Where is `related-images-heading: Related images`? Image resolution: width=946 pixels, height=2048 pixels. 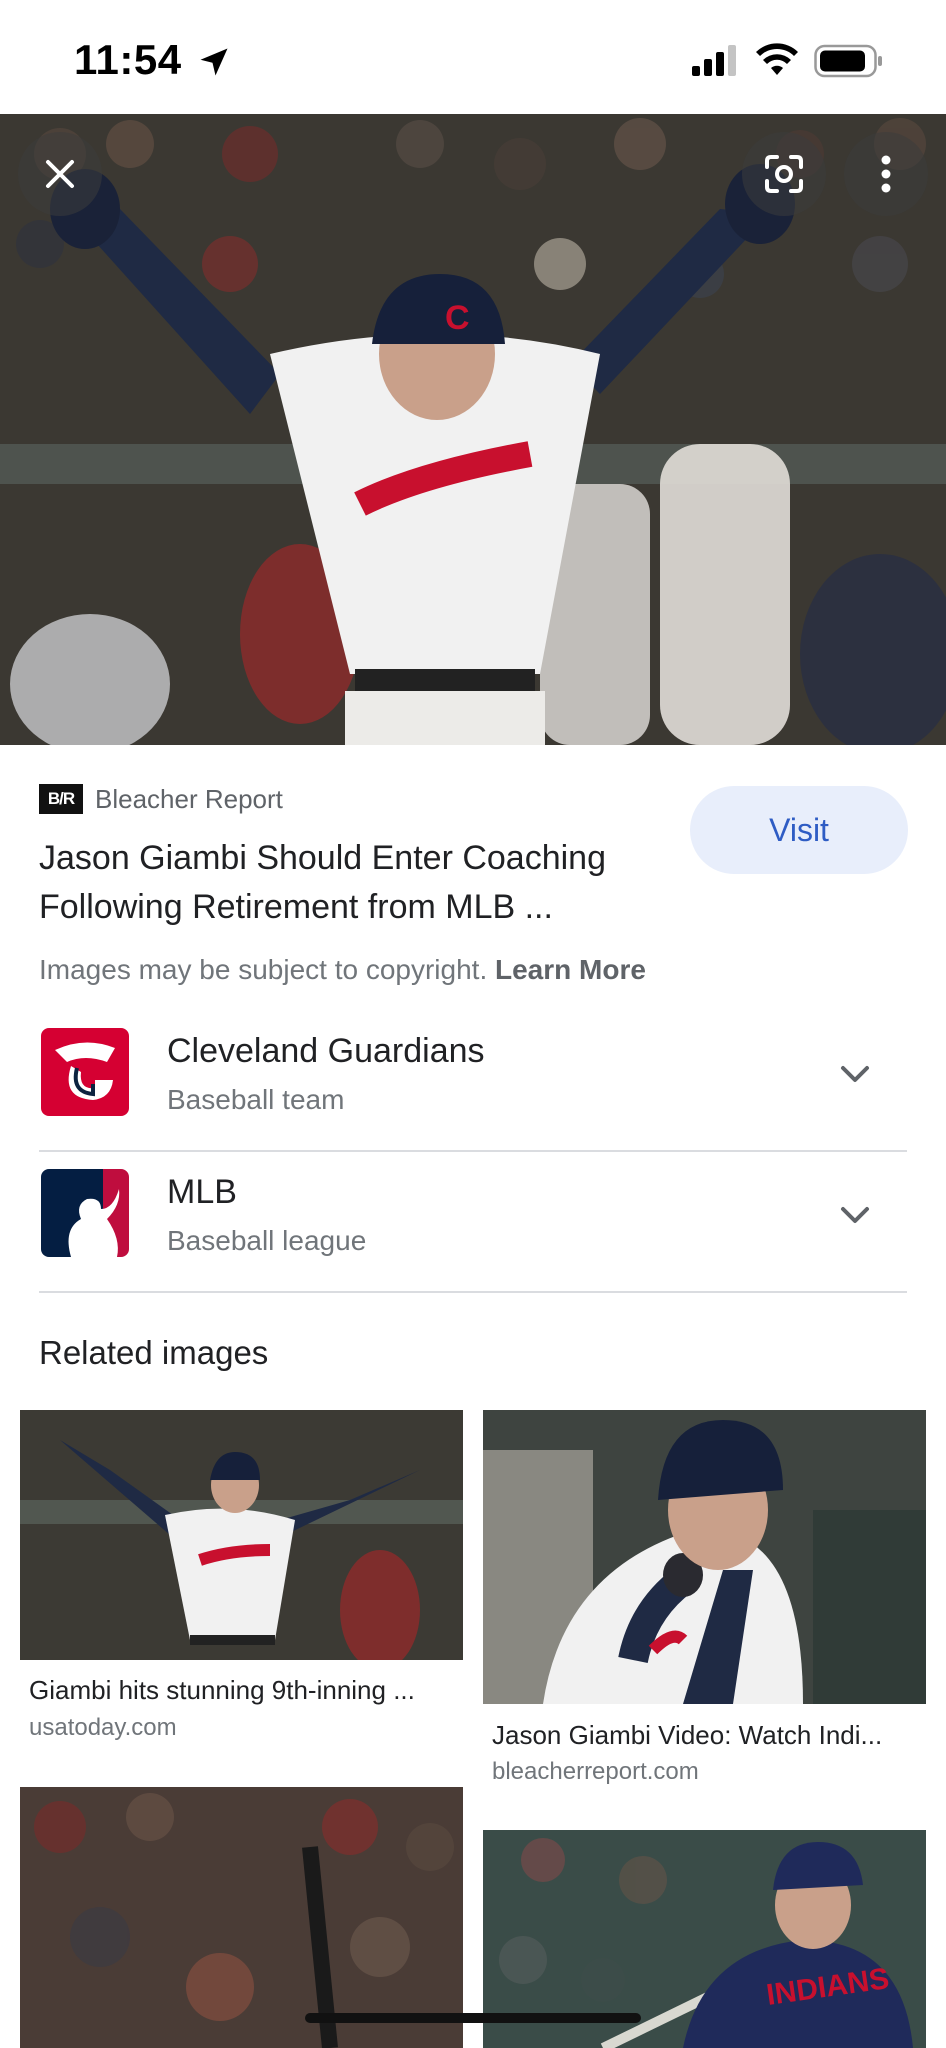 related-images-heading: Related images is located at coordinates (154, 1352).